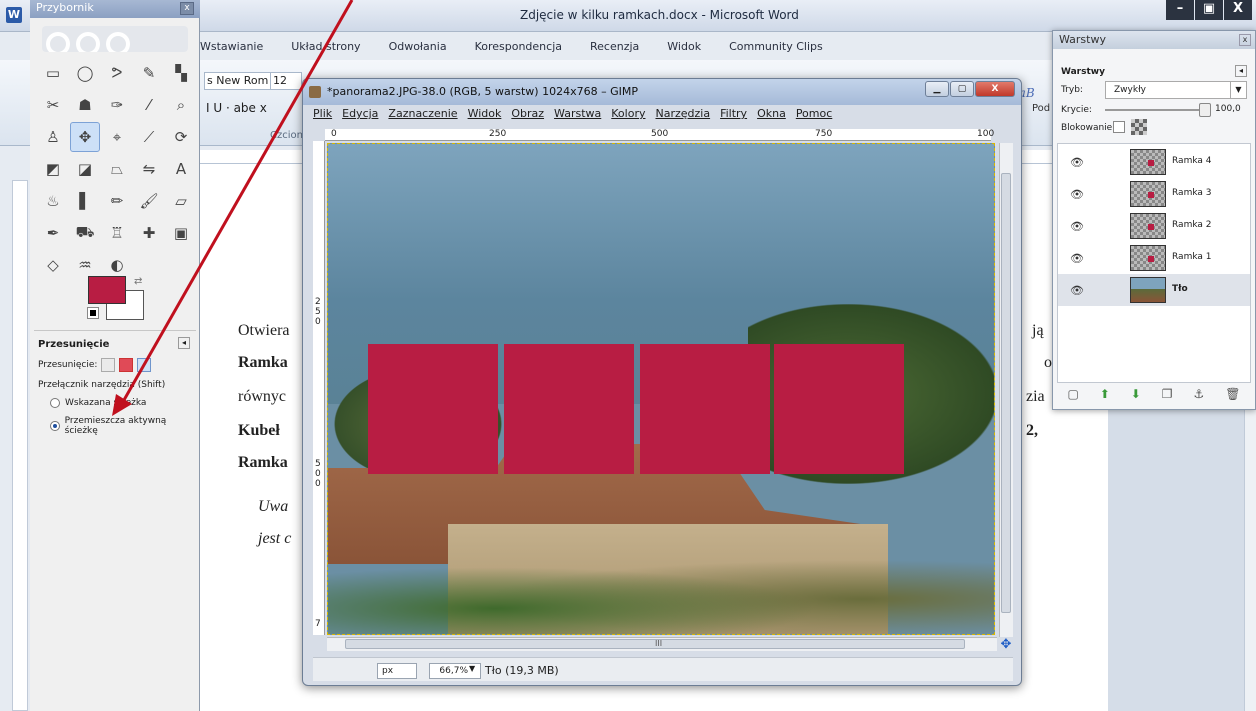  What do you see at coordinates (1119, 127) in the screenshot?
I see `lock-pixels-checkbox` at bounding box center [1119, 127].